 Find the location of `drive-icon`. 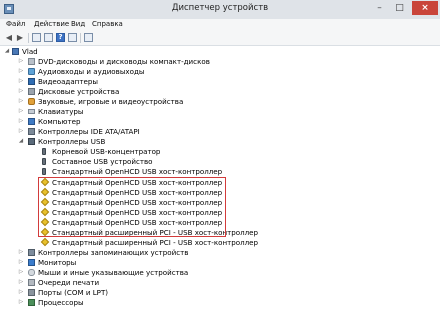

drive-icon is located at coordinates (31, 61).